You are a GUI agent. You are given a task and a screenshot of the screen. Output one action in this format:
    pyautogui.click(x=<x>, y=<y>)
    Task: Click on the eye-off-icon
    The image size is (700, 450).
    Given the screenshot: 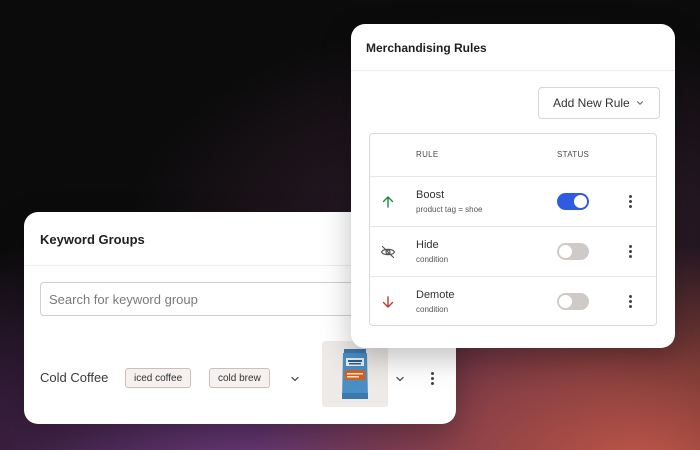 What is the action you would take?
    pyautogui.click(x=388, y=252)
    